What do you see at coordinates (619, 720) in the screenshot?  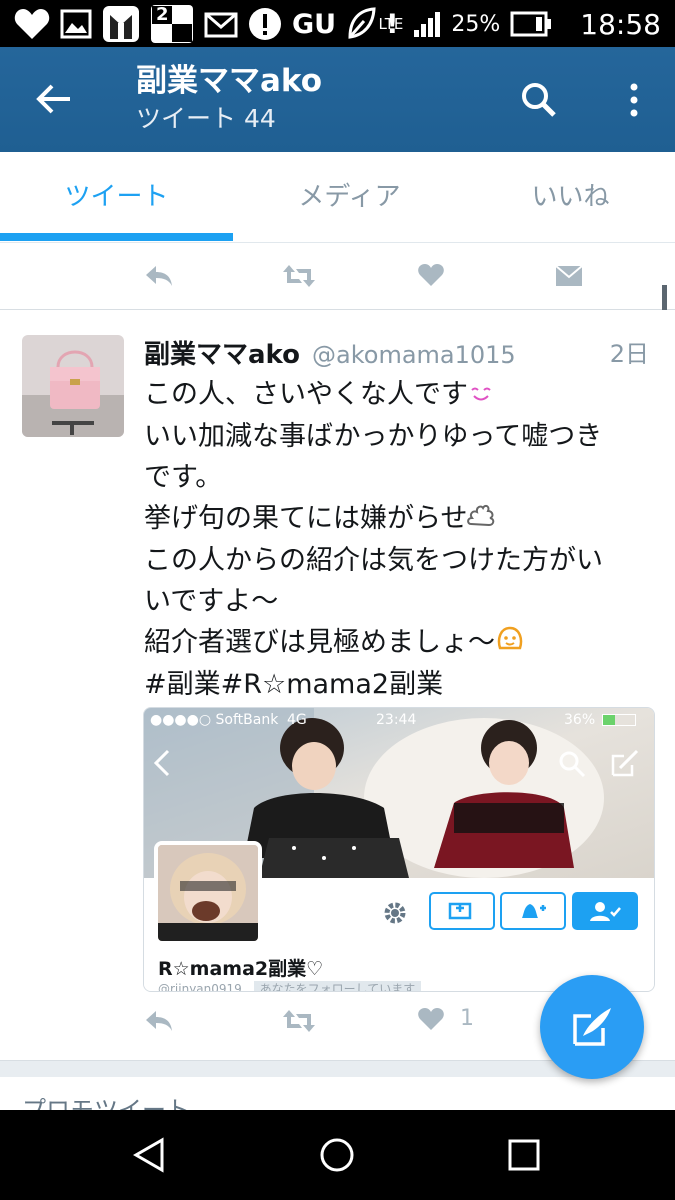 I see `embedded-battery-icon` at bounding box center [619, 720].